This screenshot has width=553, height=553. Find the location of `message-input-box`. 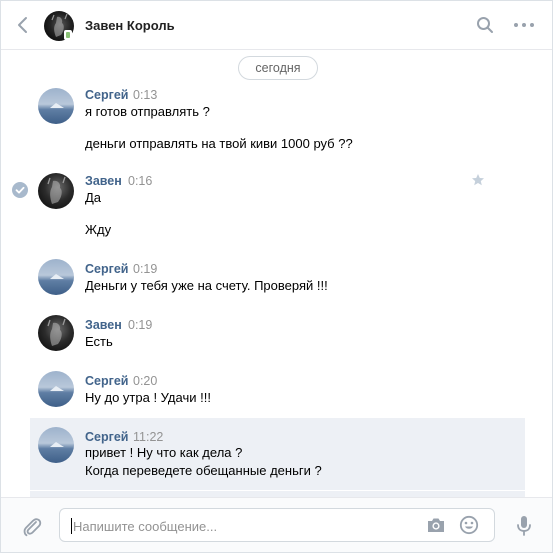

message-input-box is located at coordinates (277, 525).